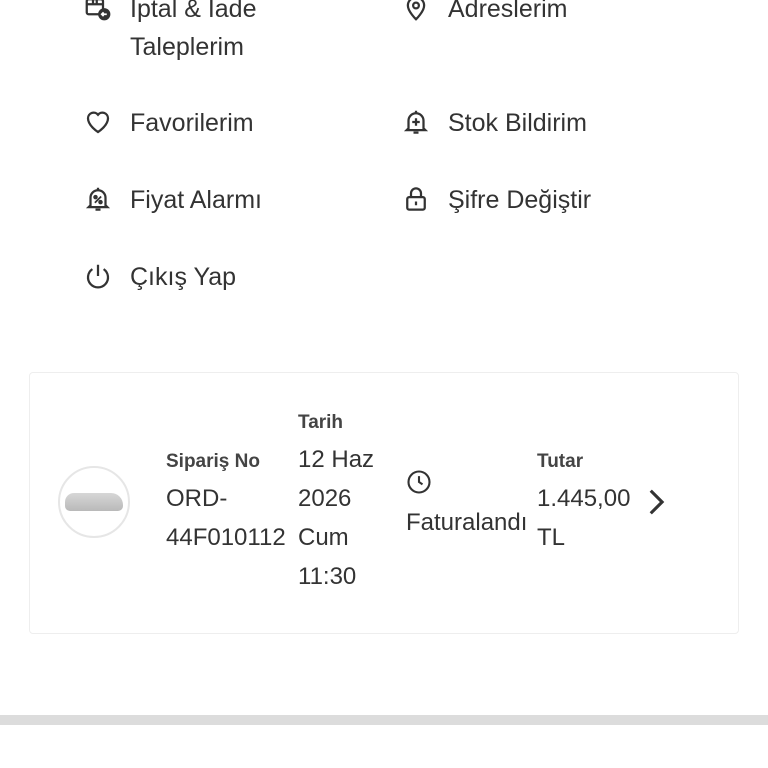 This screenshot has height=768, width=768. I want to click on menu-label: Fiyat Alarmı, so click(196, 200).